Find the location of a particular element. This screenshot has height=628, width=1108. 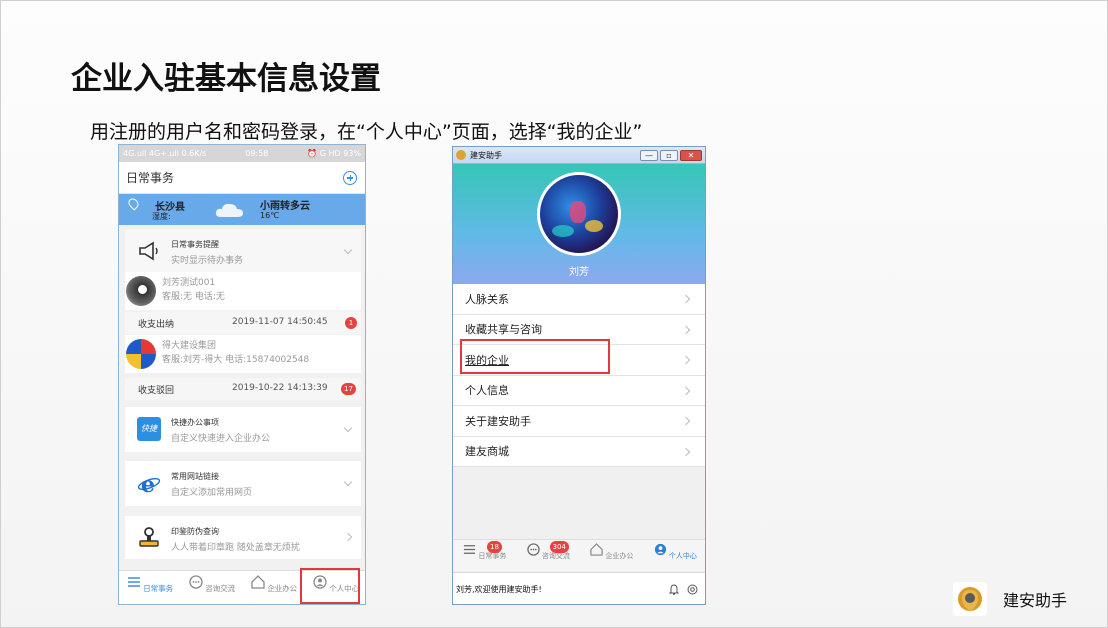

tab-consult: 咨询交流 is located at coordinates (212, 587).